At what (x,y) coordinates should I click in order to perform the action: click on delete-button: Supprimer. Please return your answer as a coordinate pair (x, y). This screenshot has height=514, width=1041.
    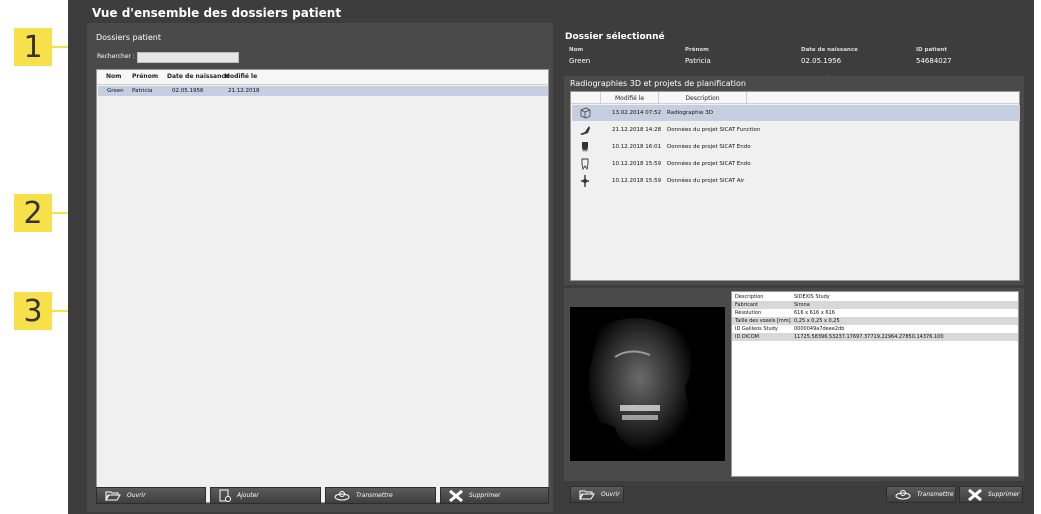
    Looking at the image, I should click on (494, 495).